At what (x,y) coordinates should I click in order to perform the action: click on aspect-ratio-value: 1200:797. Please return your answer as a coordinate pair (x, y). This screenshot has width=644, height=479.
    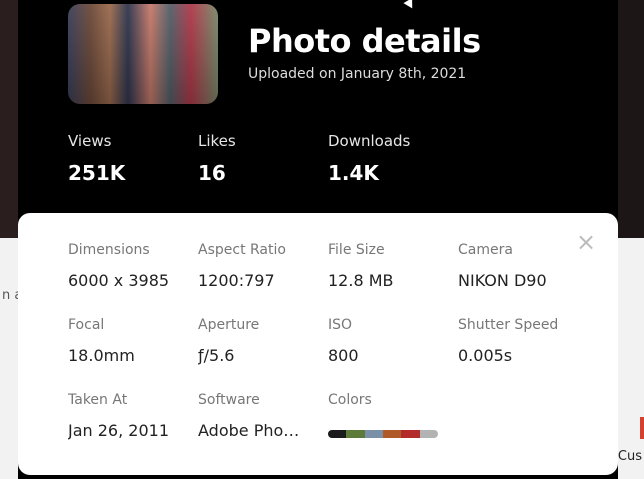
    Looking at the image, I should click on (236, 280).